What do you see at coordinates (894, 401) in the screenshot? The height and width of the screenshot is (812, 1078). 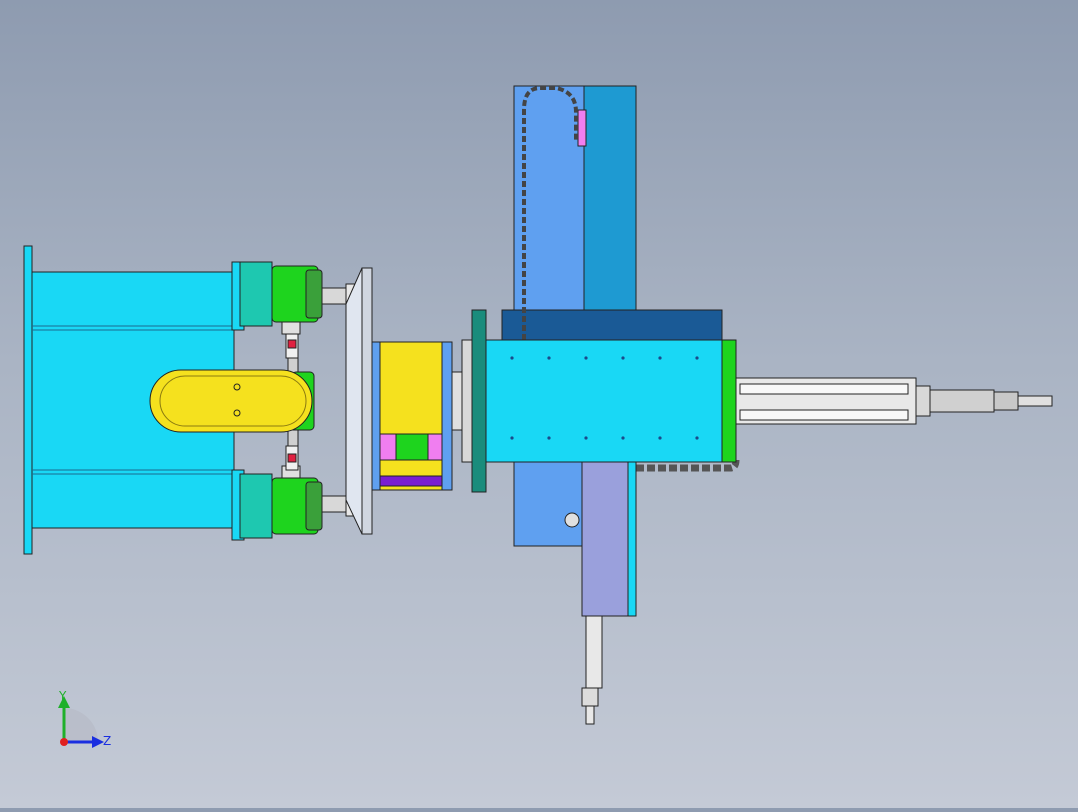 I see `pneumatic-cylinder` at bounding box center [894, 401].